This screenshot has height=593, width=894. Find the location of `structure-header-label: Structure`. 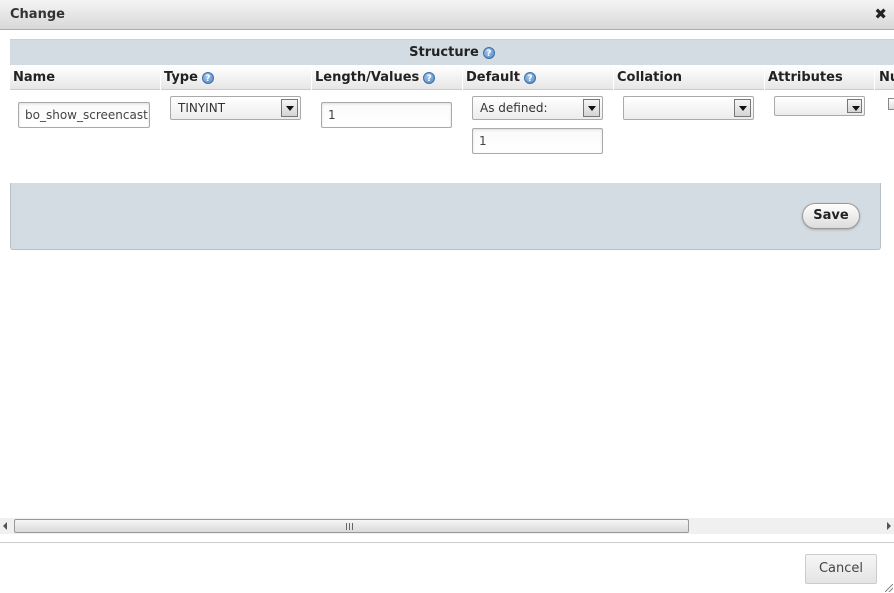

structure-header-label: Structure is located at coordinates (444, 52).